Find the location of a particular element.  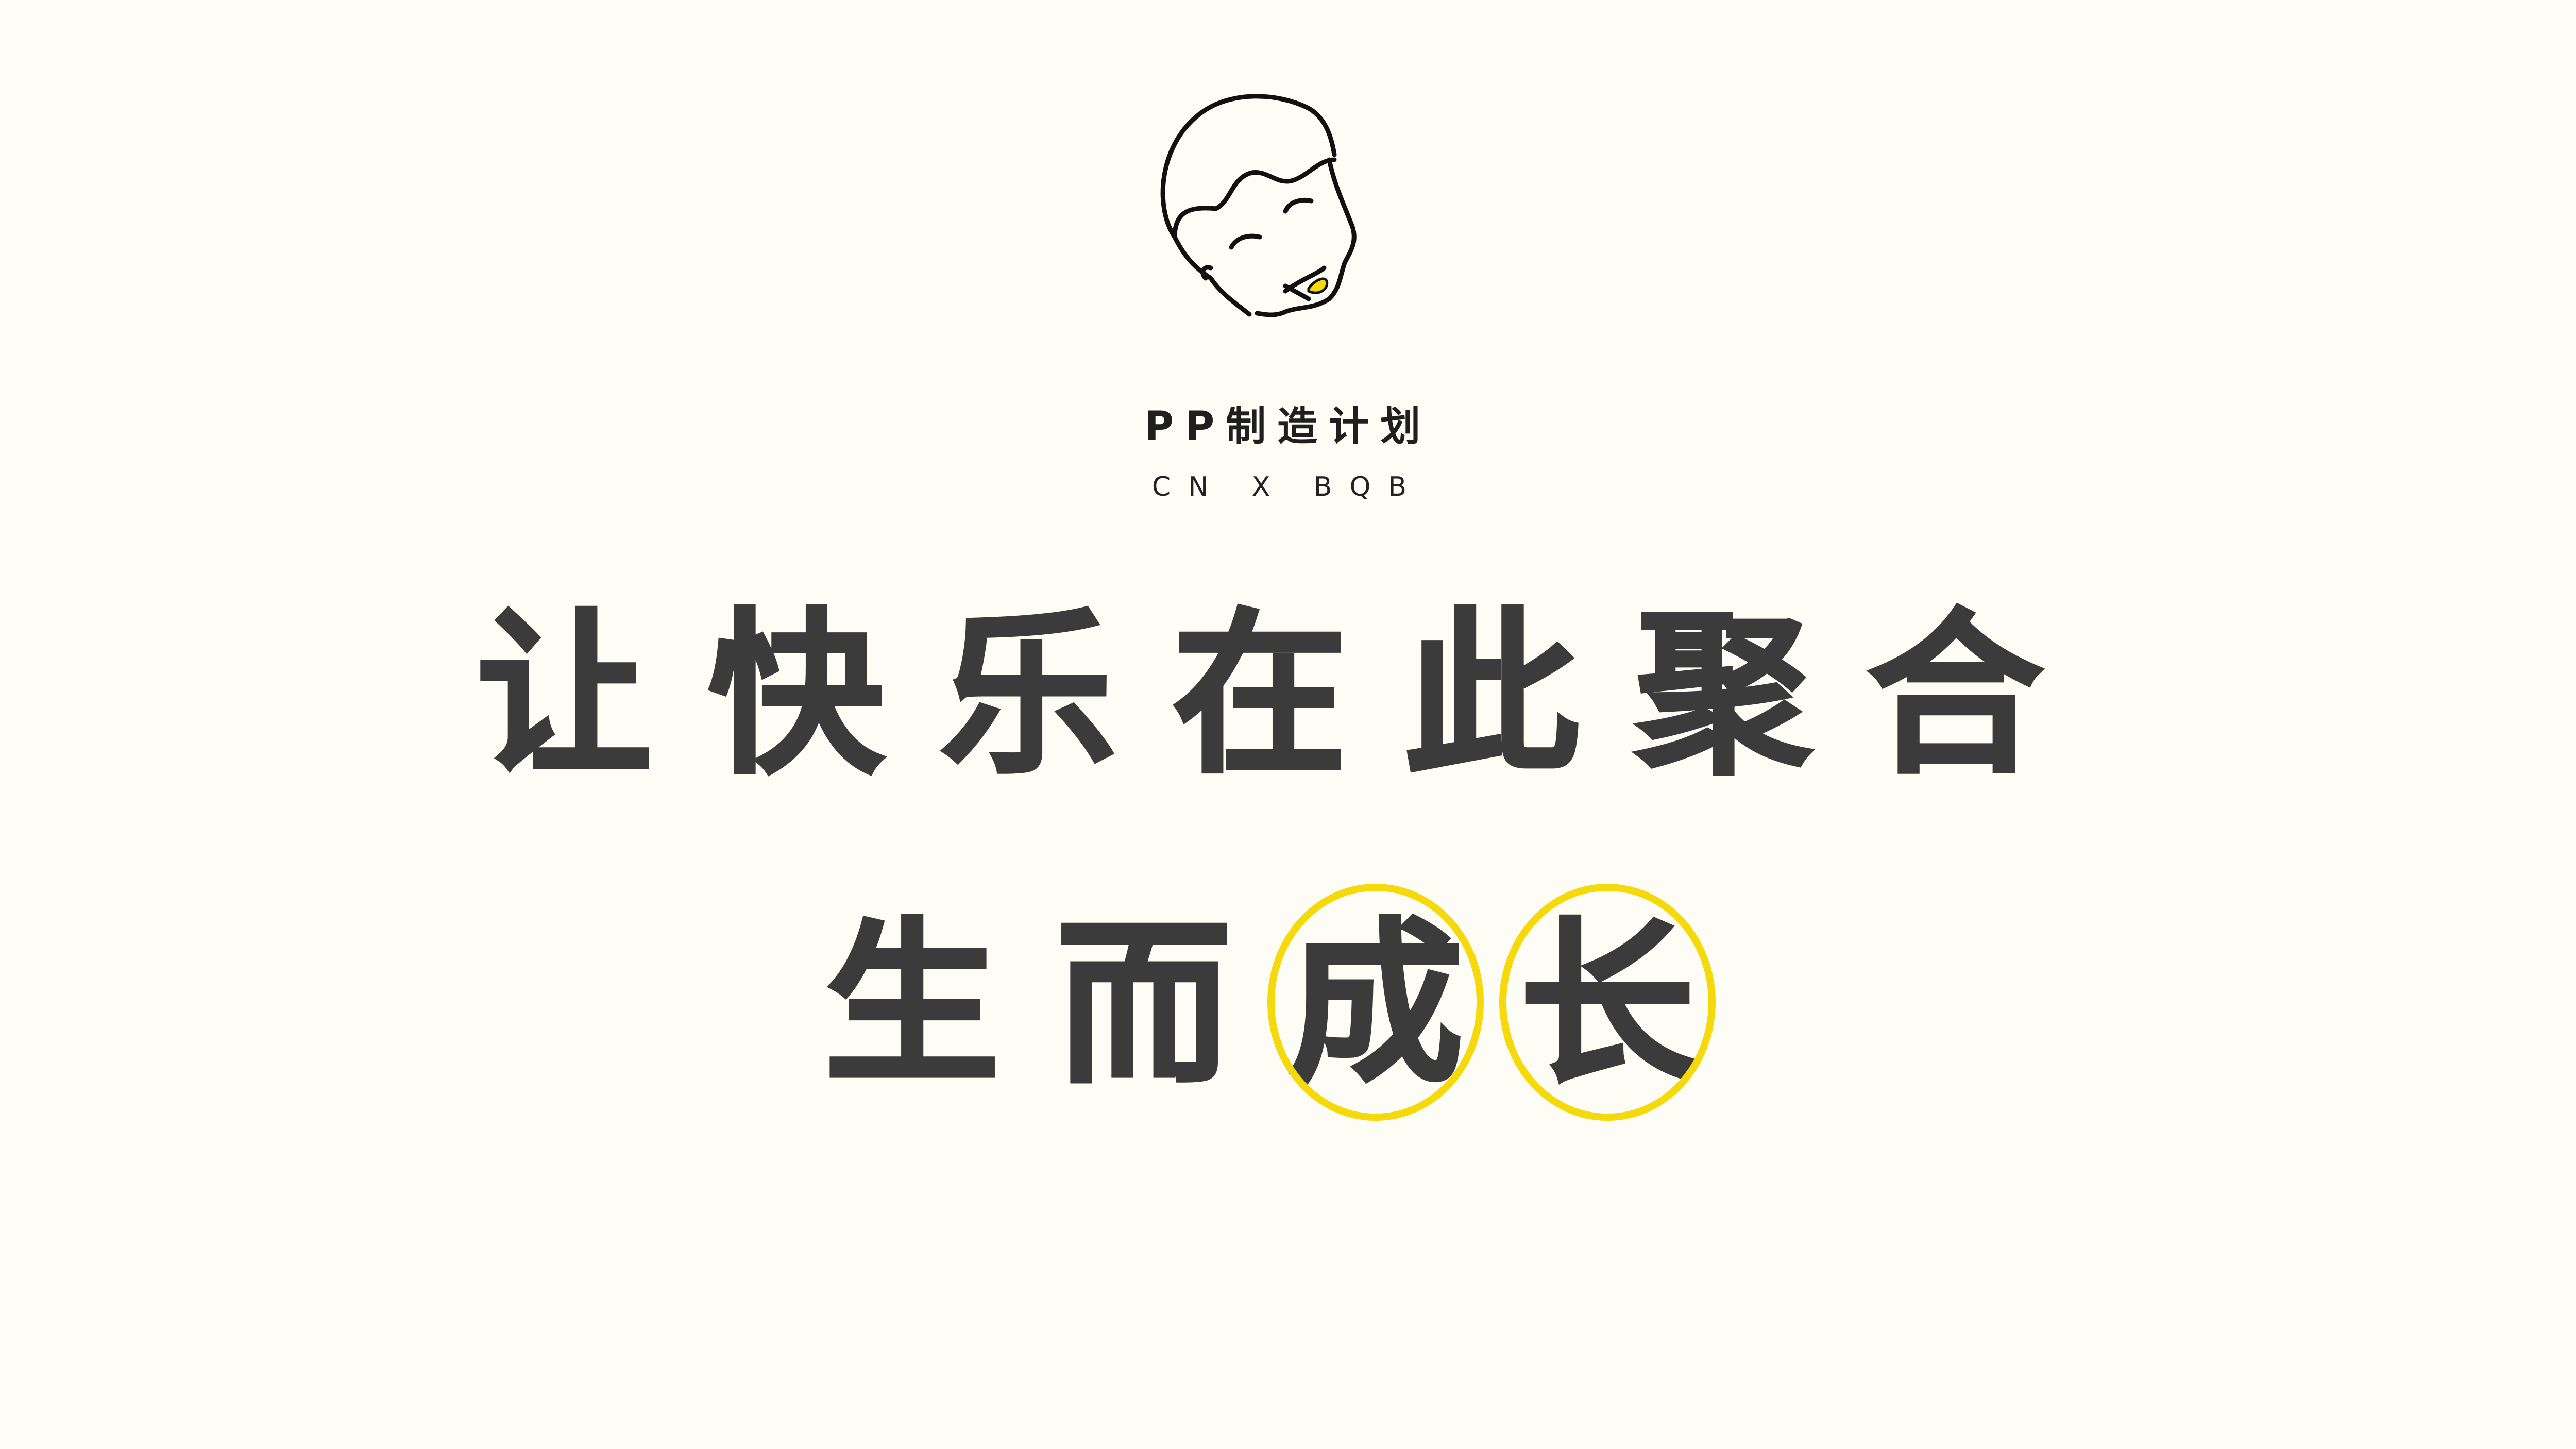

headline-char: 乐 is located at coordinates (1055, 696).